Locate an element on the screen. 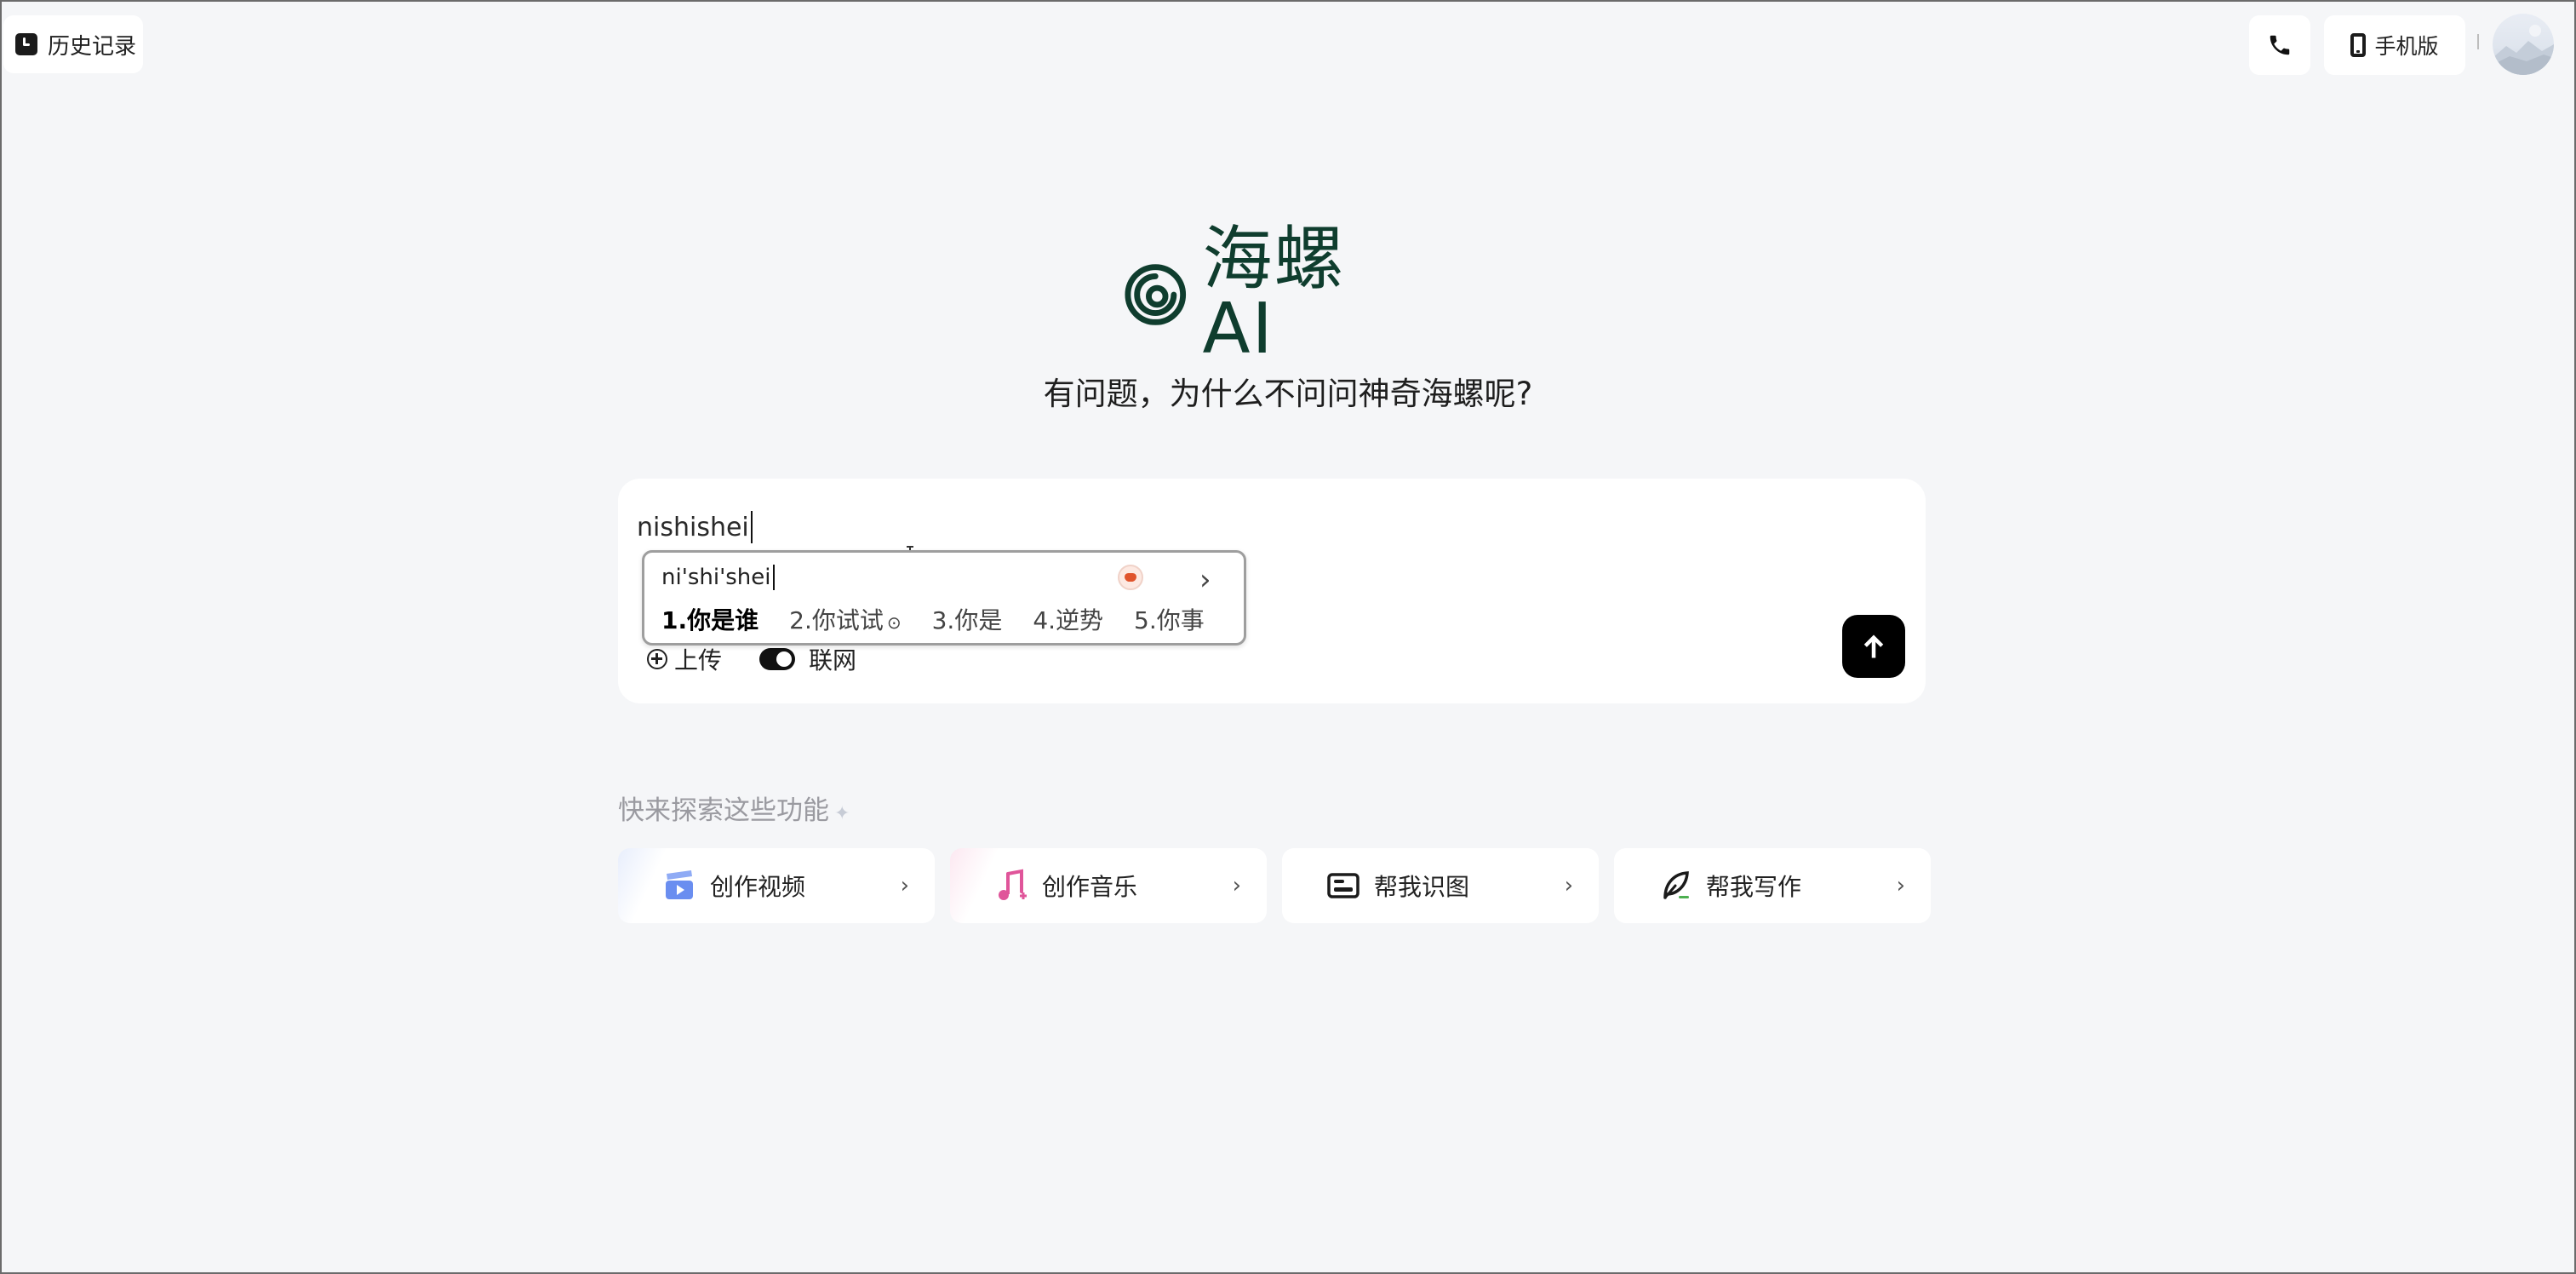 The width and height of the screenshot is (2576, 1274). feature-card-label: 帮我写作 is located at coordinates (1754, 887).